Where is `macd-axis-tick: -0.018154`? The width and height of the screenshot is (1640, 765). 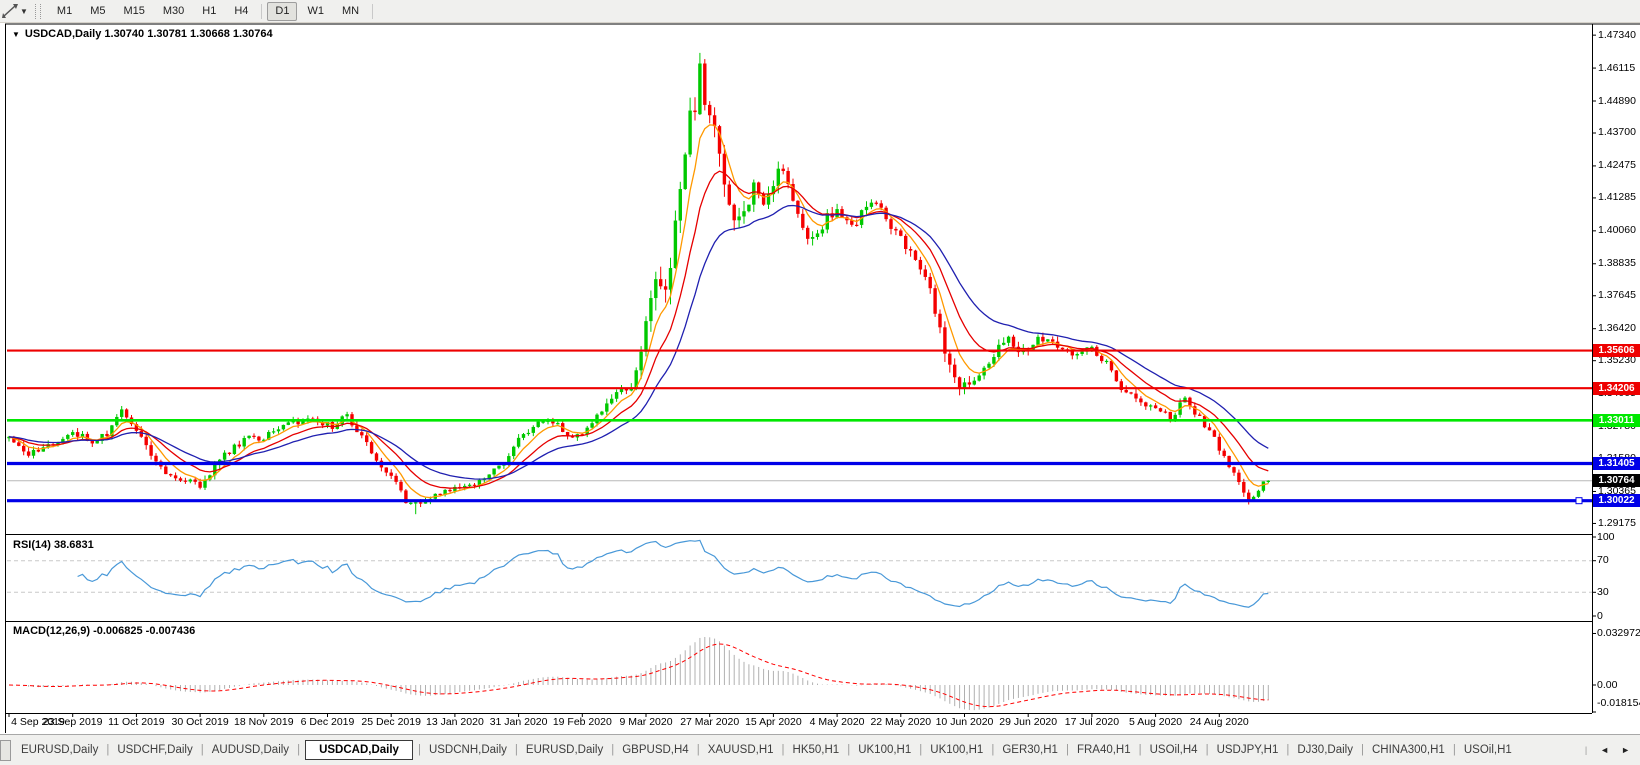 macd-axis-tick: -0.018154 is located at coordinates (1618, 702).